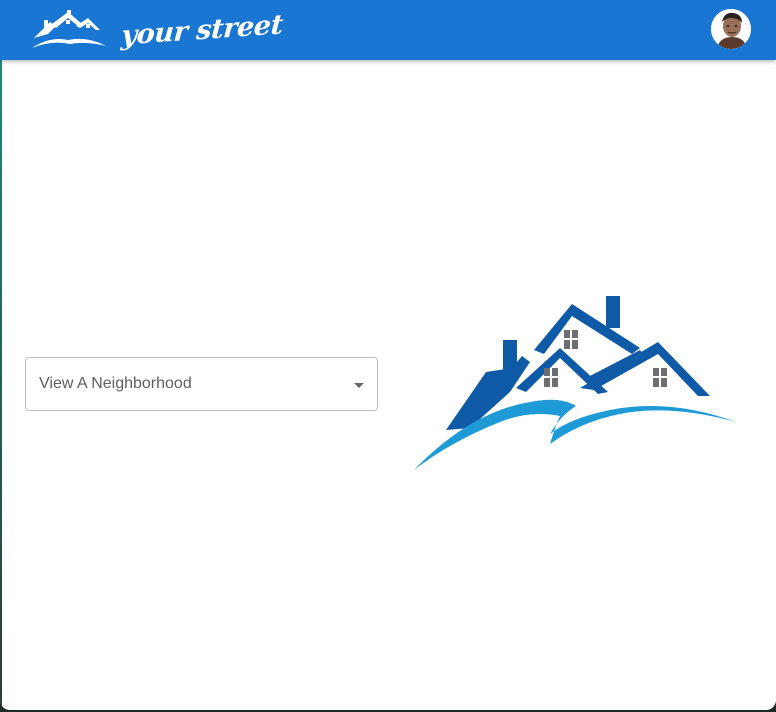  I want to click on brand-home-link: your street, so click(156, 30).